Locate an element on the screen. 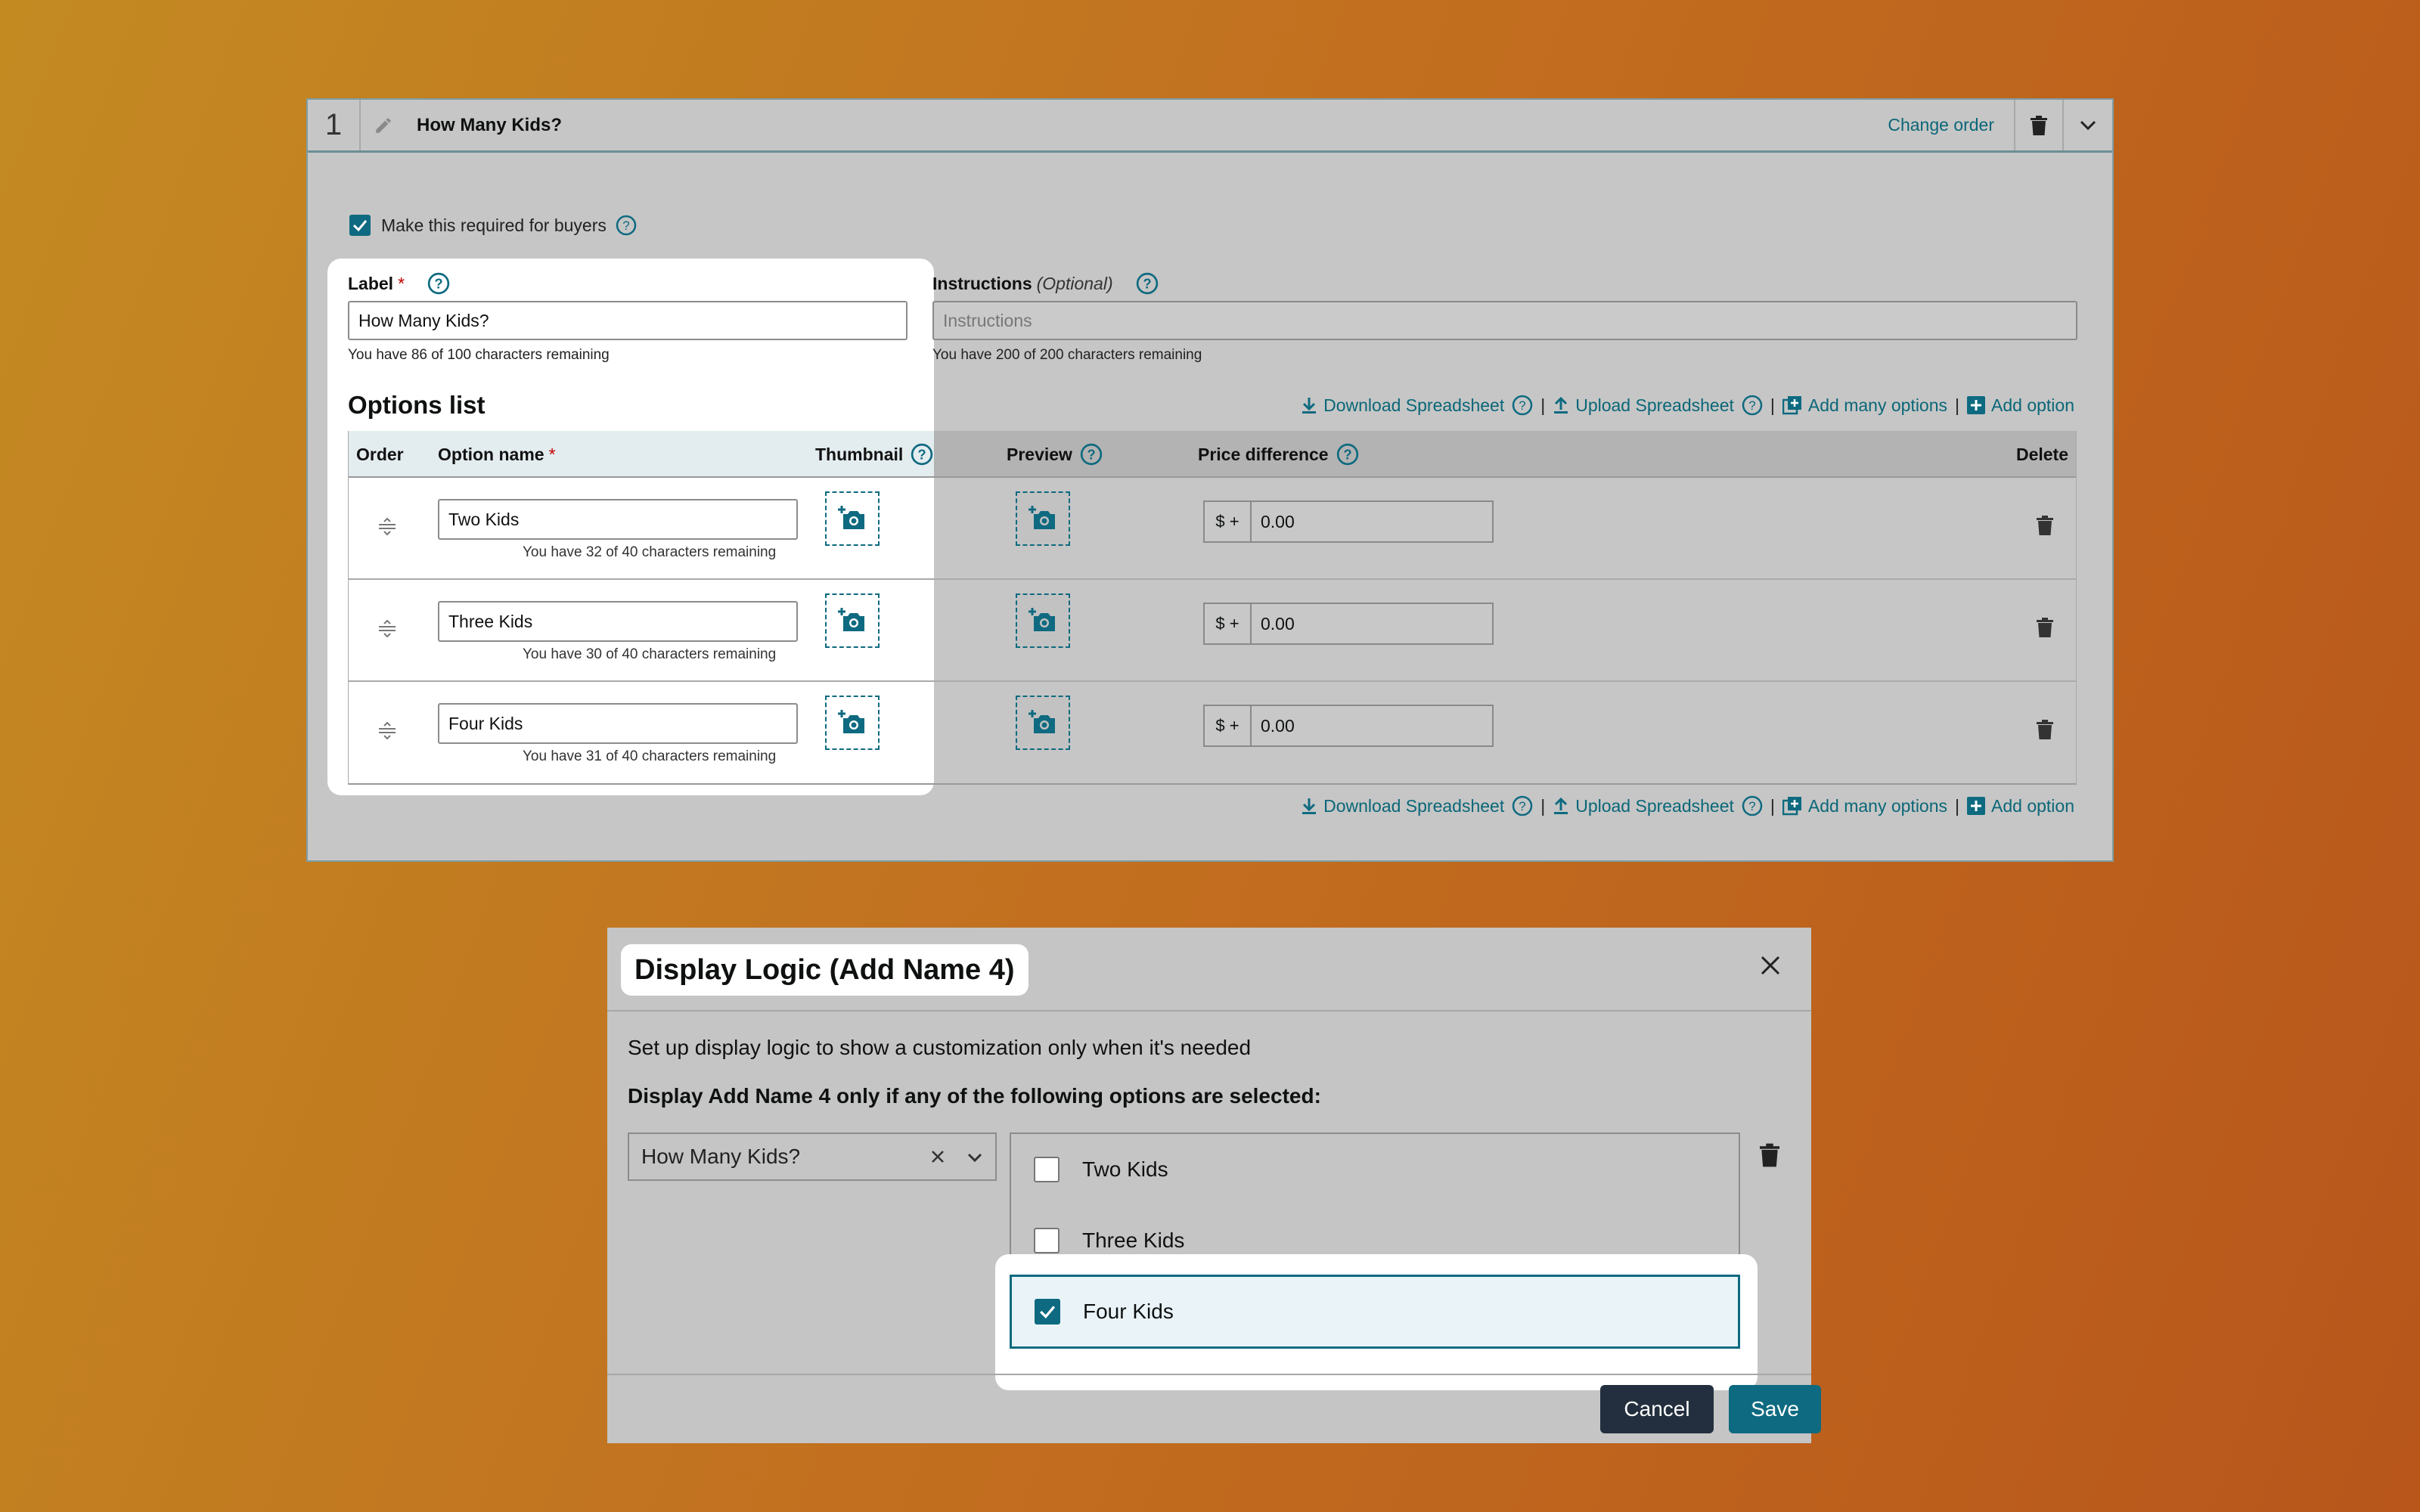 The height and width of the screenshot is (1512, 2420). instructions-title-text: Instructions is located at coordinates (982, 283).